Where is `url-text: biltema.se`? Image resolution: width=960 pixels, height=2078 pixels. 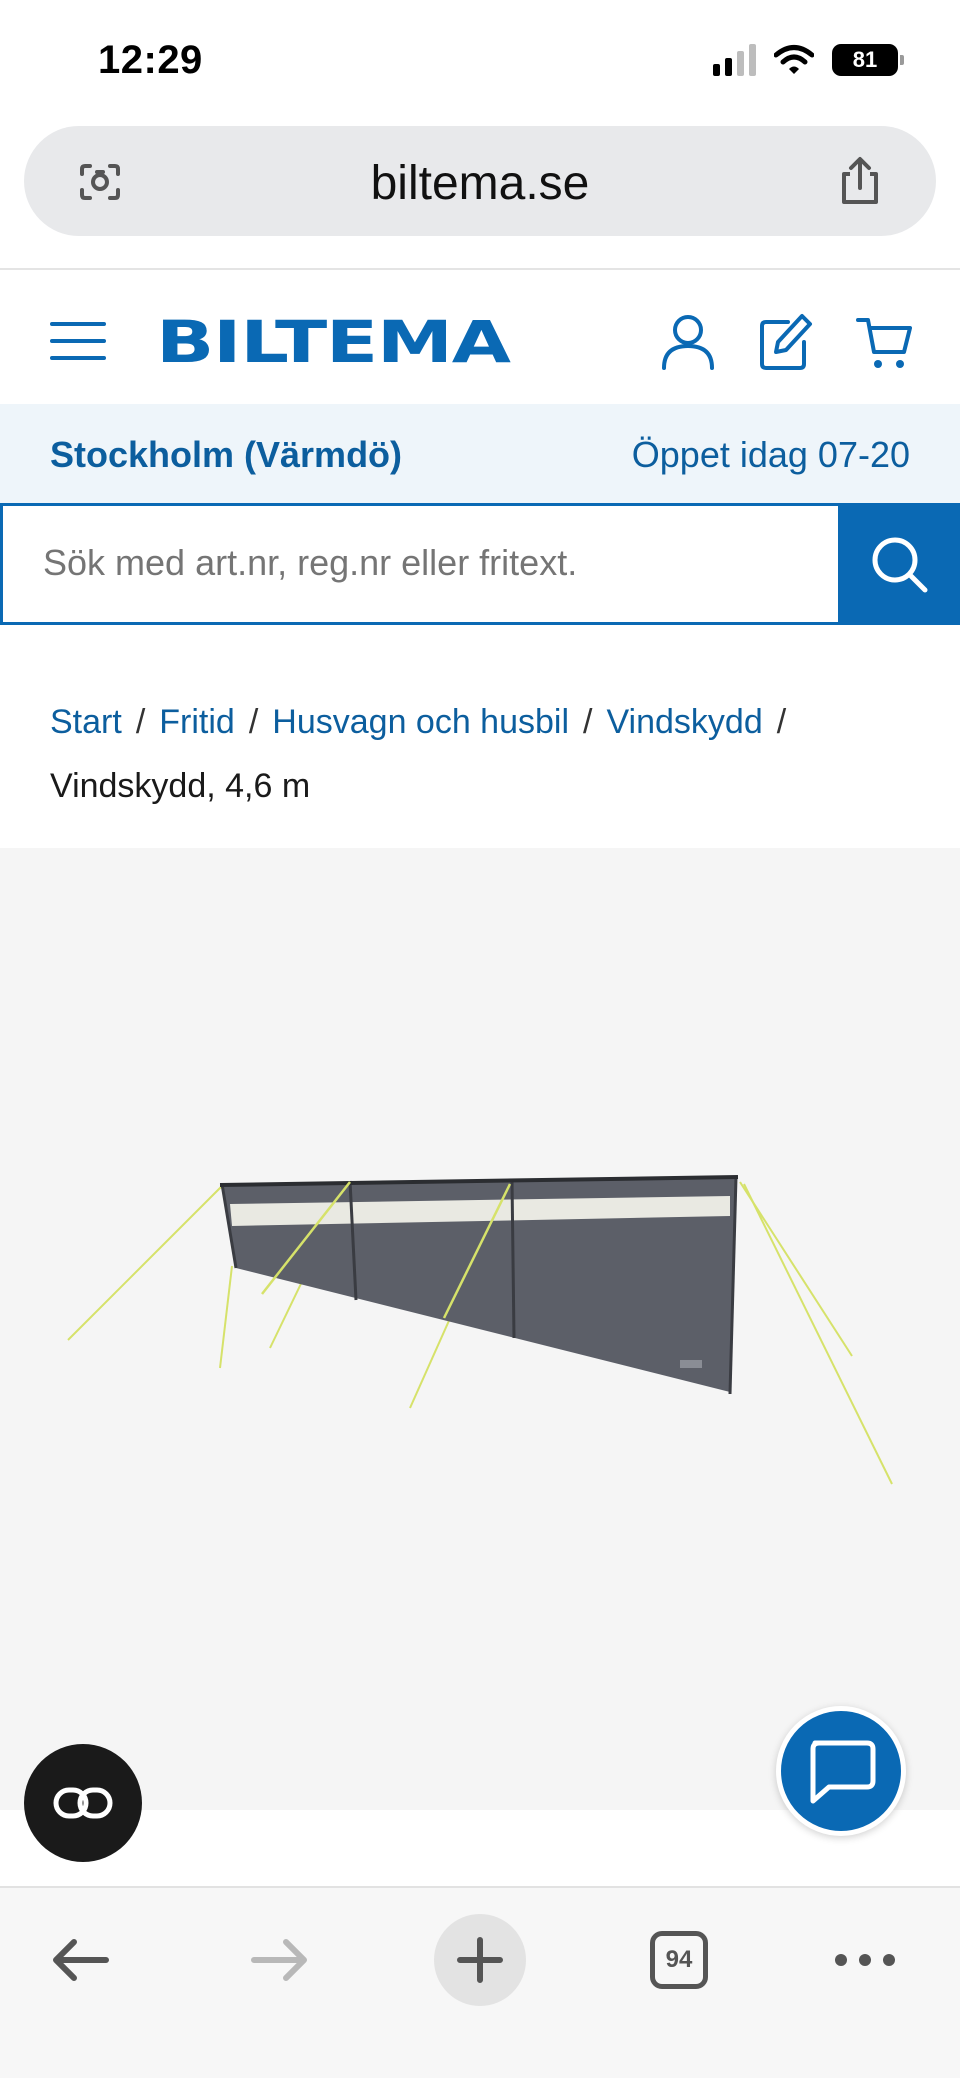
url-text: biltema.se is located at coordinates (480, 183).